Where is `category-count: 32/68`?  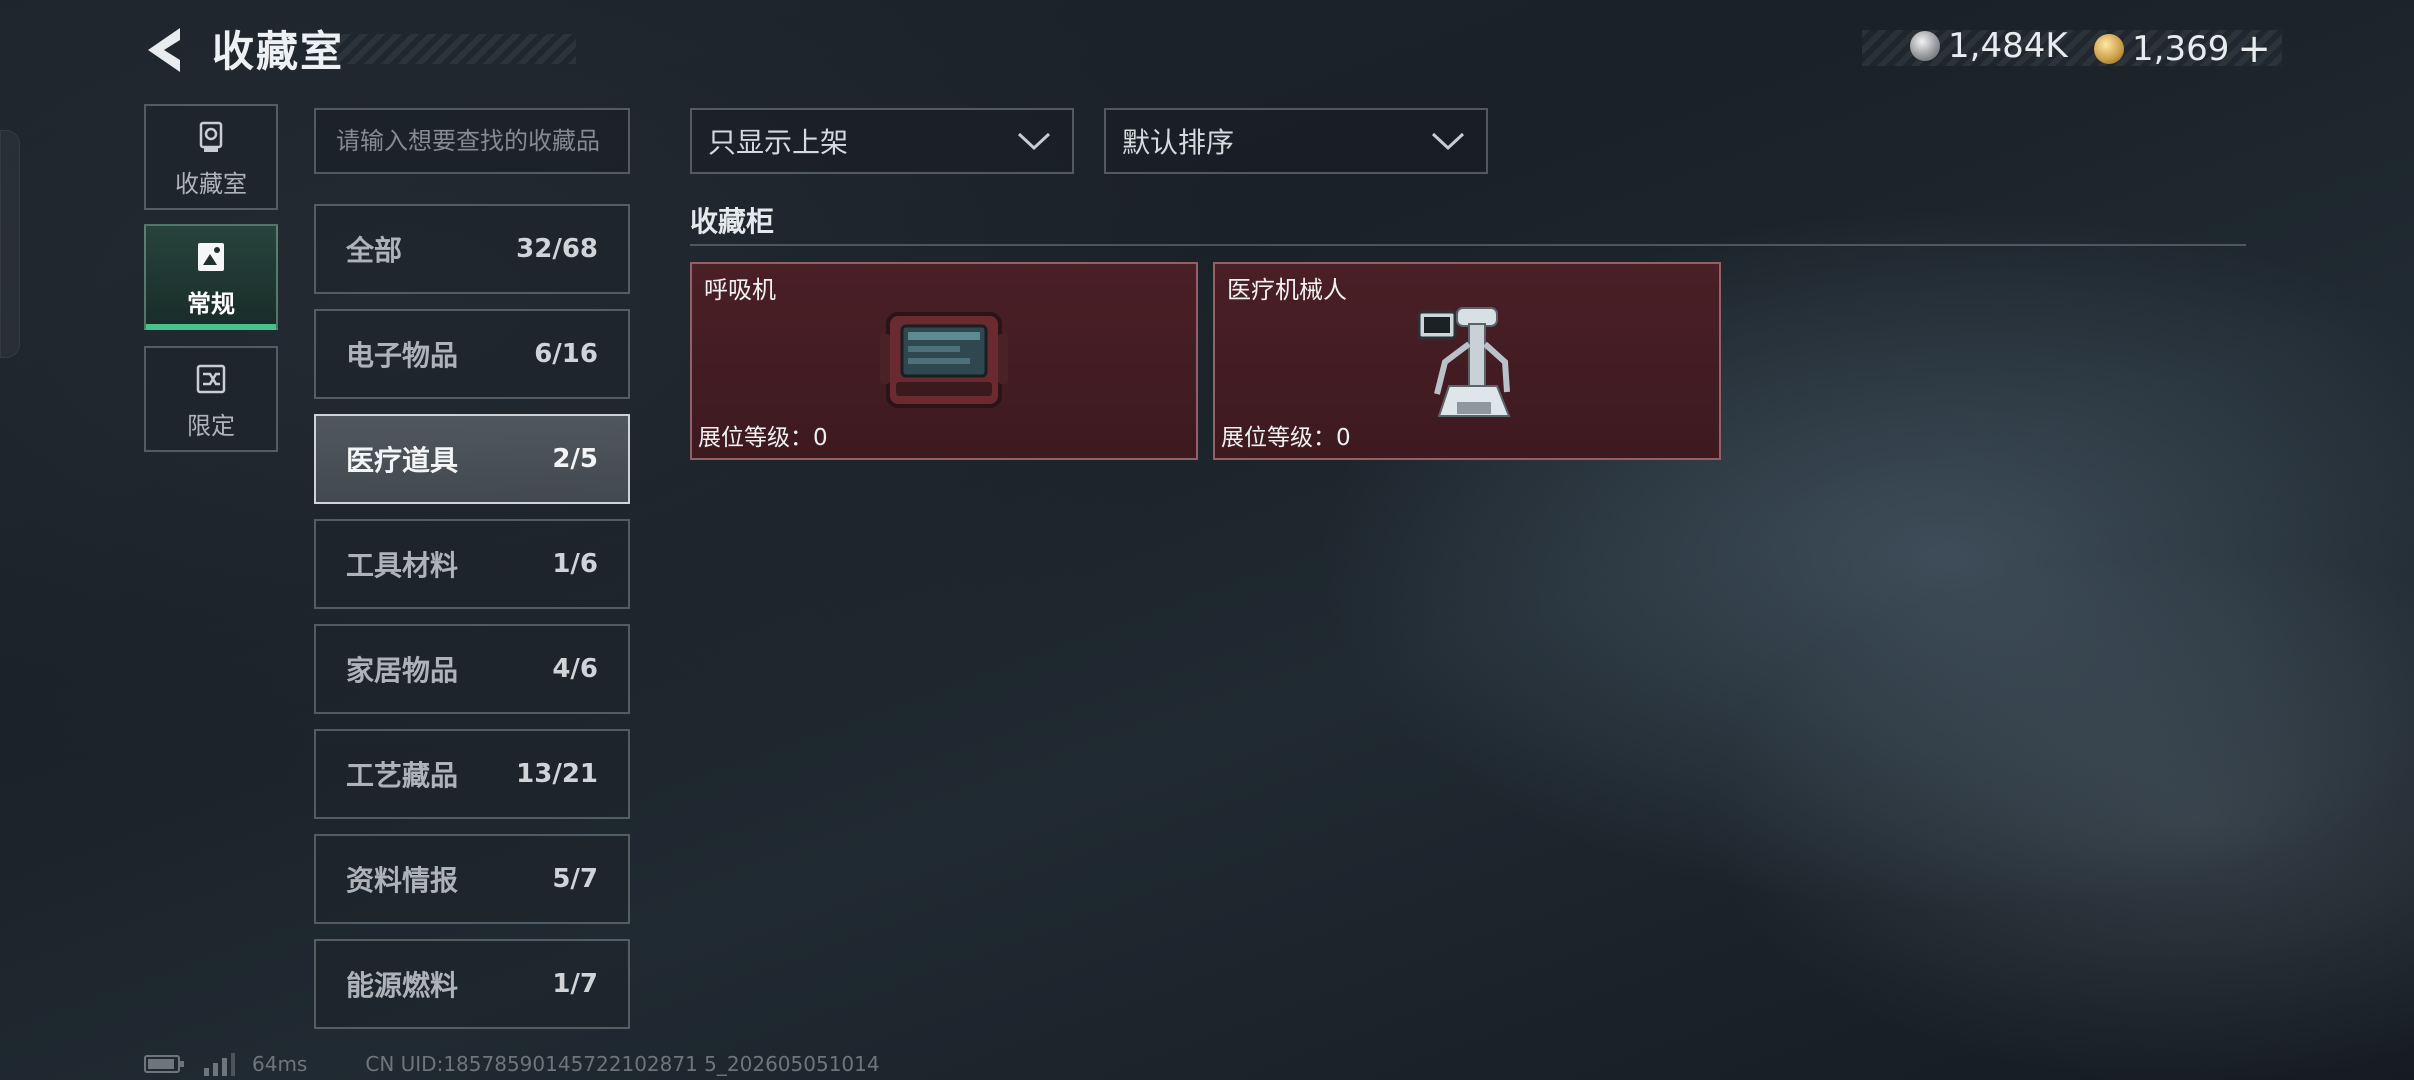
category-count: 32/68 is located at coordinates (557, 249).